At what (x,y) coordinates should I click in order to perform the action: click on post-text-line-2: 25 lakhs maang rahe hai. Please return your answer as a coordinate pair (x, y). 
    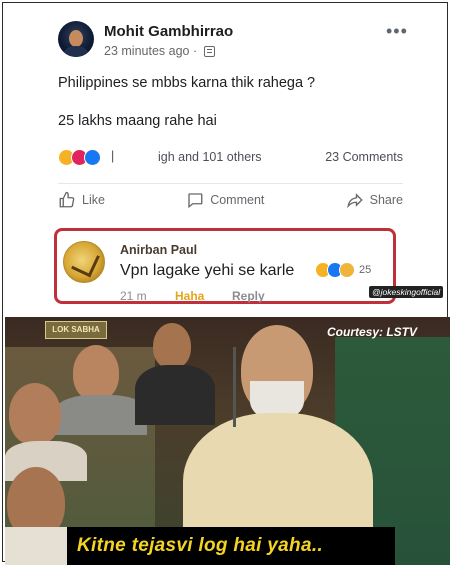
    Looking at the image, I should click on (137, 121).